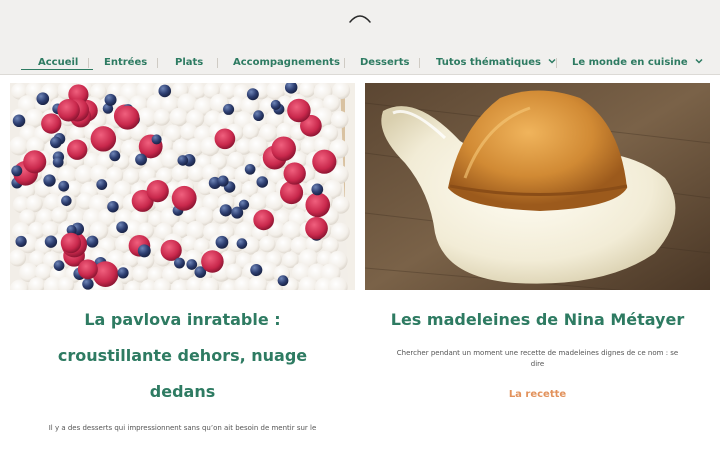  I want to click on nav-item-plats: Plats, so click(189, 63).